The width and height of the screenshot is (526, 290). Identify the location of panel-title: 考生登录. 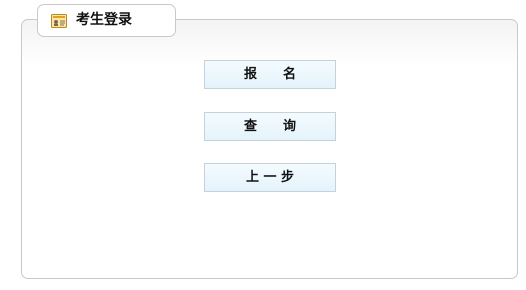
(104, 20).